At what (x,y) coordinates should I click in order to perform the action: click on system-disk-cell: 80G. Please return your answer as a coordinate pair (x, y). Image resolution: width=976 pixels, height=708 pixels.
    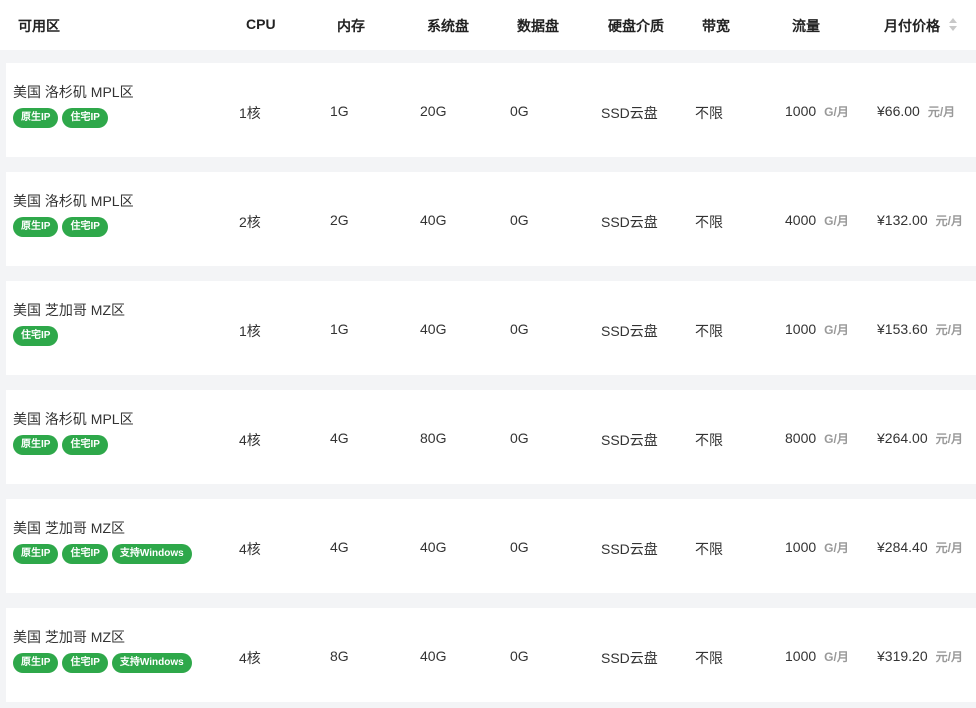
    Looking at the image, I should click on (433, 438).